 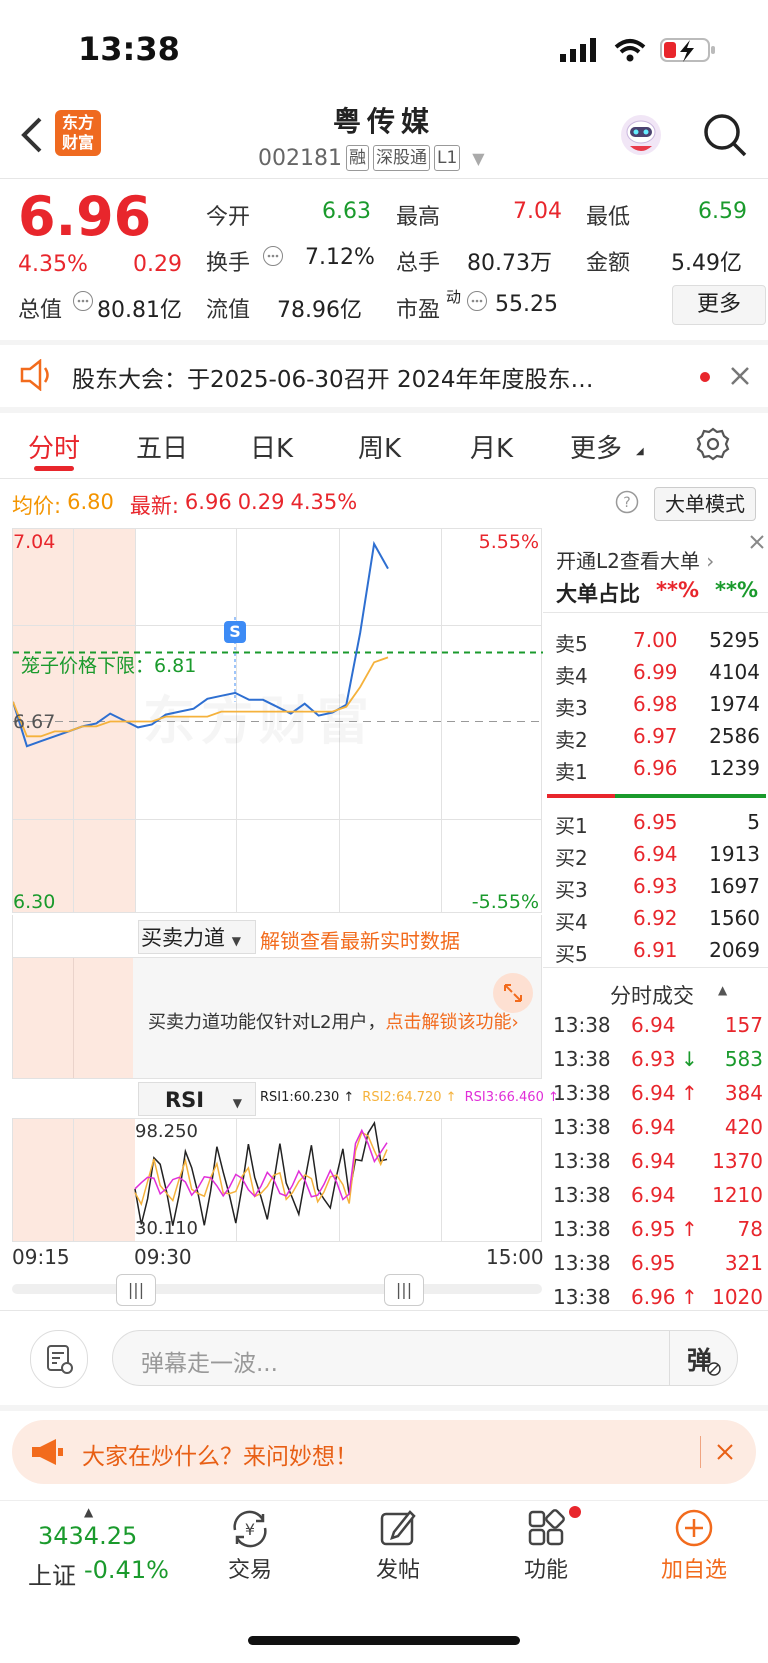 What do you see at coordinates (90, 502) in the screenshot?
I see `avg-value: 6.80` at bounding box center [90, 502].